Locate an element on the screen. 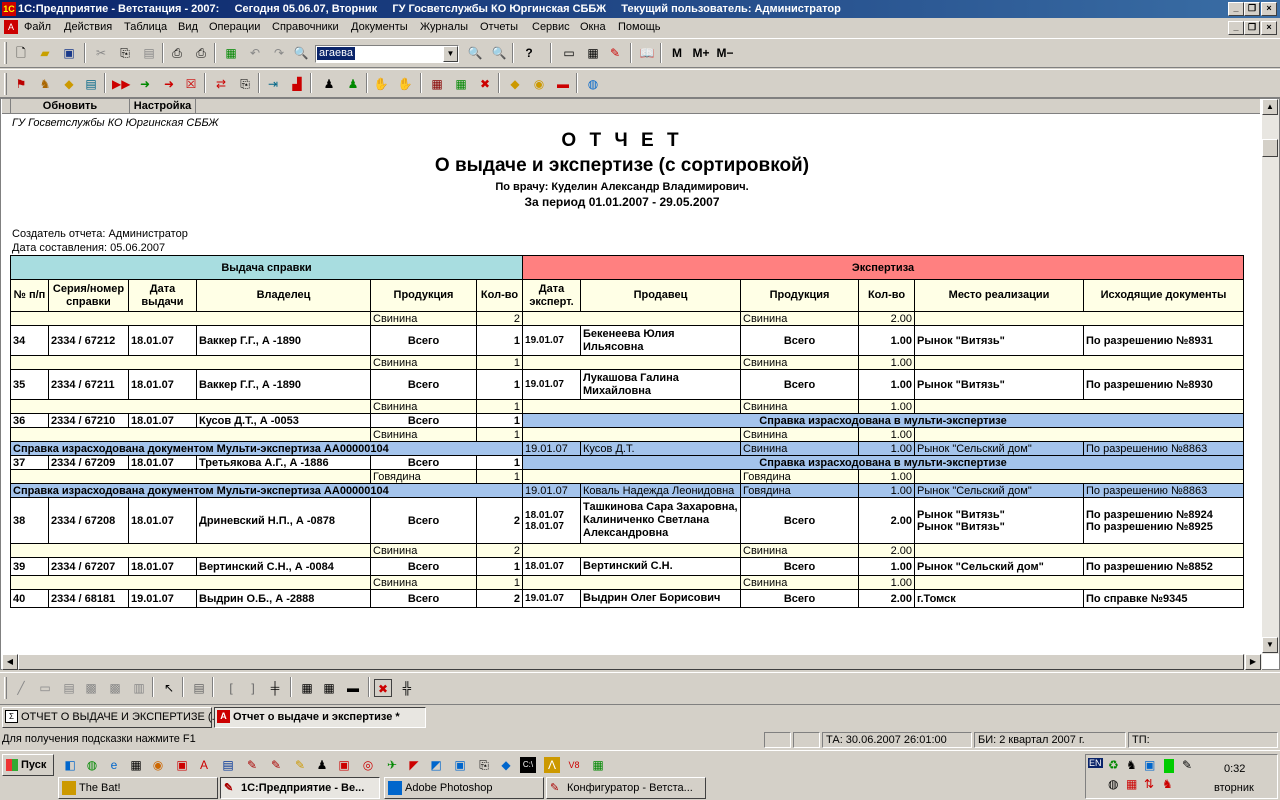  tab-report-2: A Отчет о выдаче и экспертизе * is located at coordinates (320, 717).